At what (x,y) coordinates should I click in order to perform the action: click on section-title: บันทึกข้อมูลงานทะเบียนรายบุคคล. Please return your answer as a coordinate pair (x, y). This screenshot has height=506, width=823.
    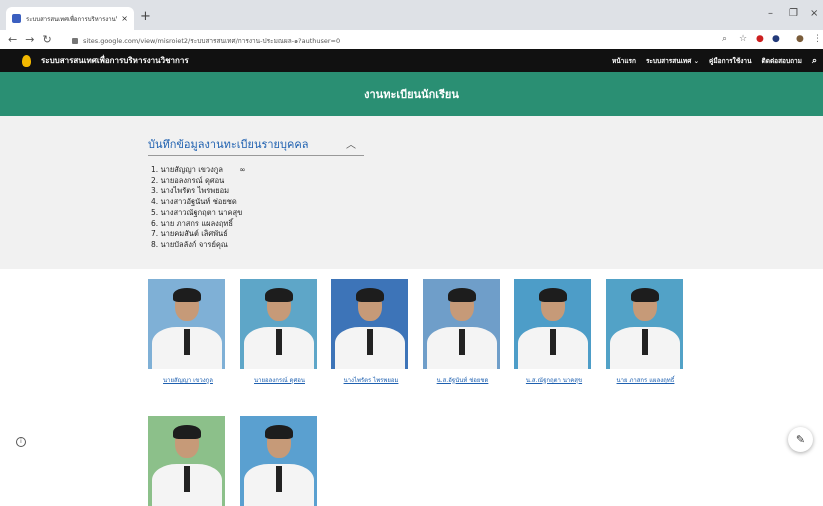
    Looking at the image, I should click on (228, 144).